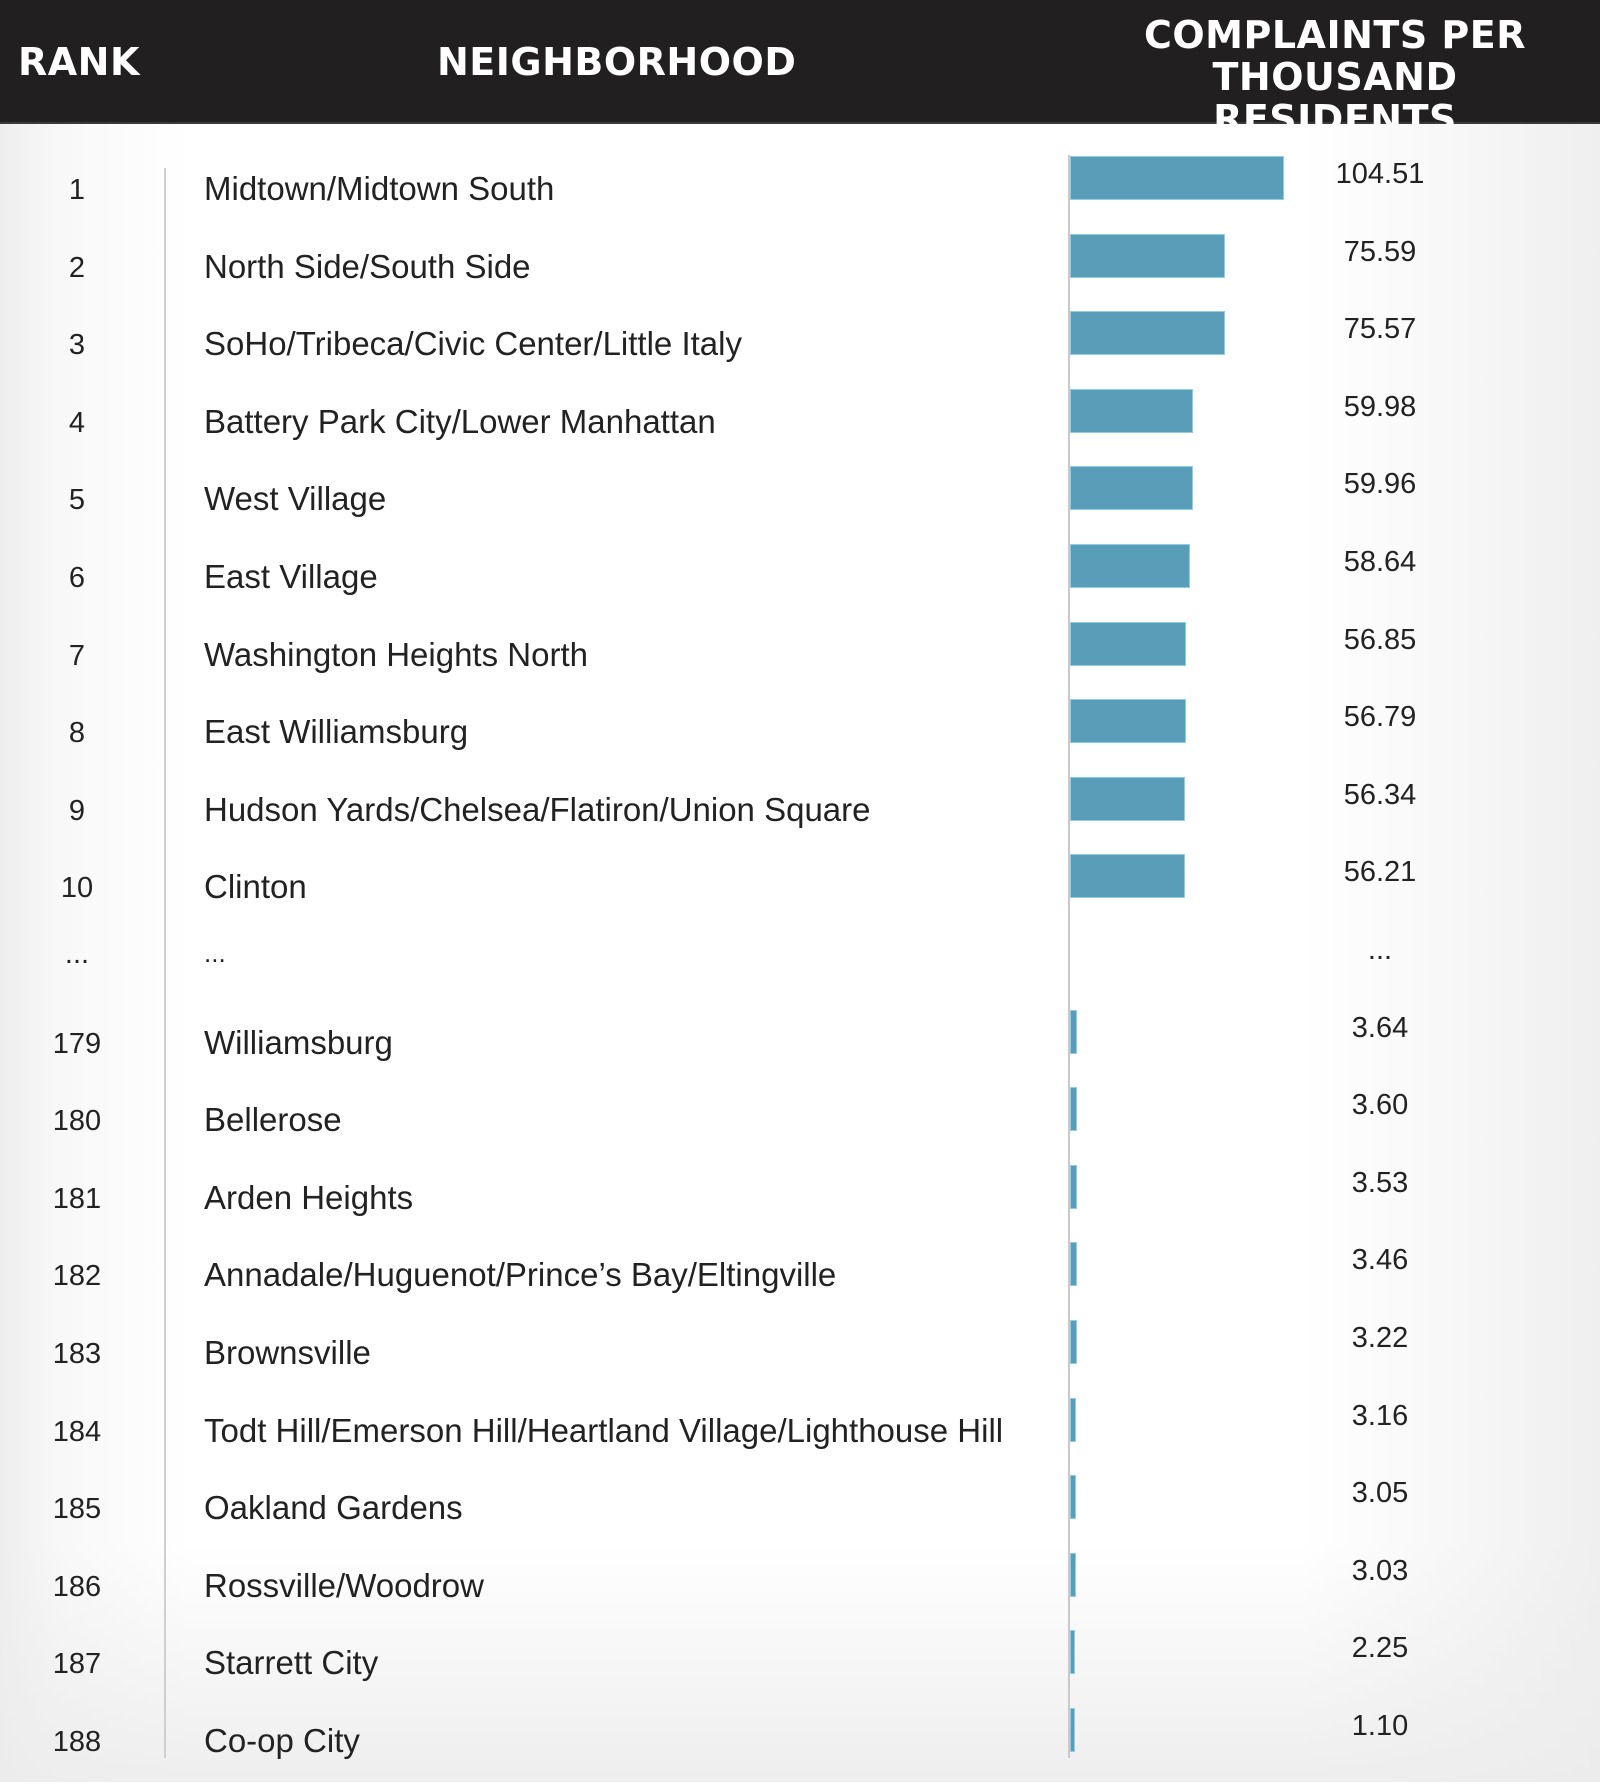  Describe the element at coordinates (1380, 1415) in the screenshot. I see `value-label: 3.16` at that location.